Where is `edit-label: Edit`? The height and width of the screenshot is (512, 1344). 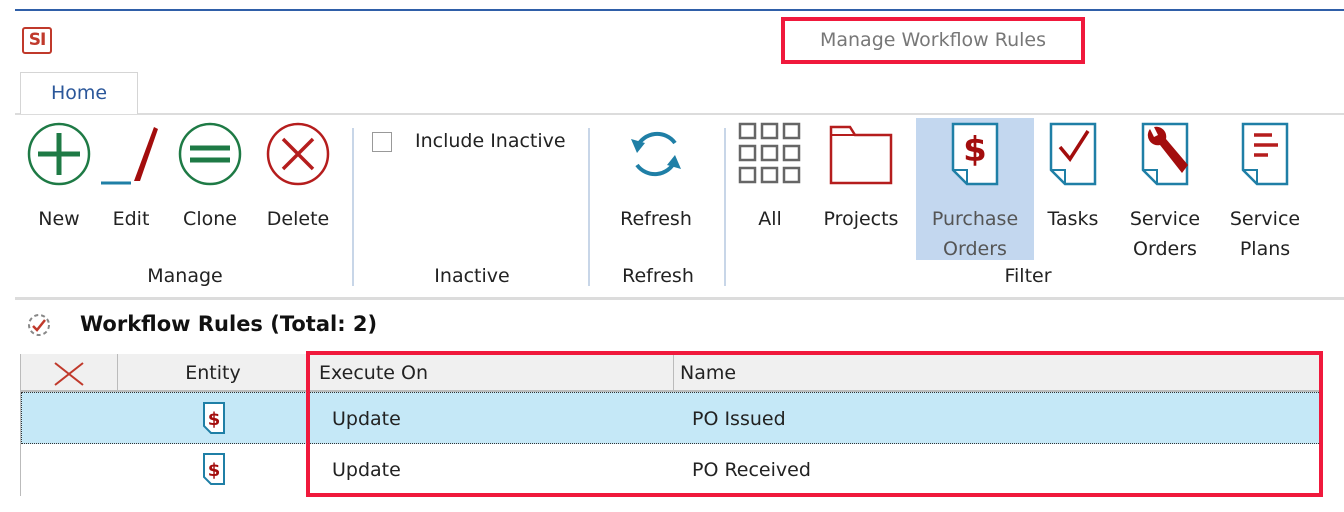
edit-label: Edit is located at coordinates (131, 219).